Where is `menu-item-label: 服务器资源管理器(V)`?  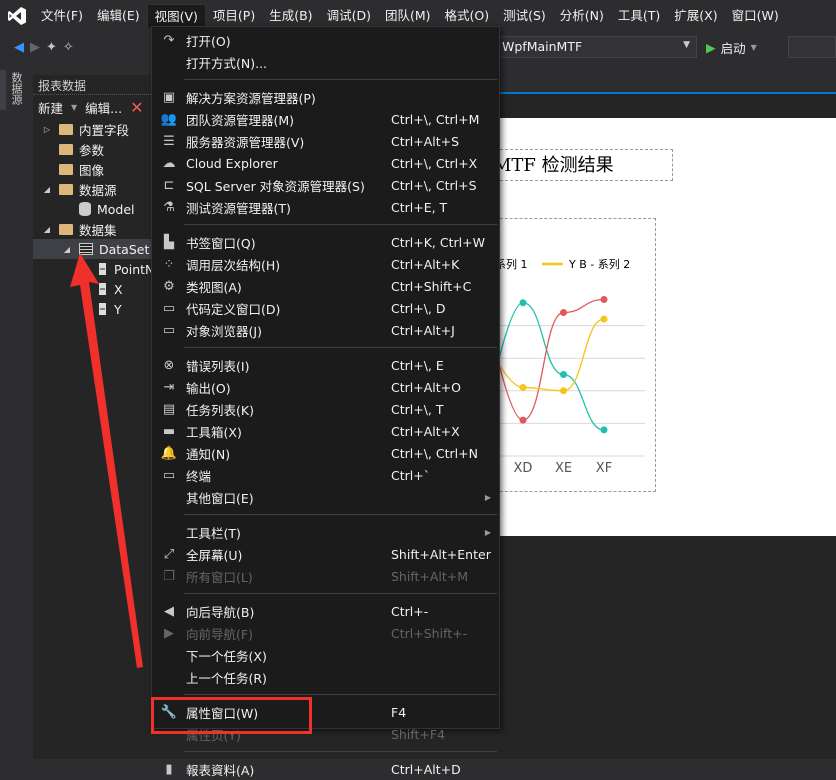
menu-item-label: 服务器资源管理器(V) is located at coordinates (245, 142).